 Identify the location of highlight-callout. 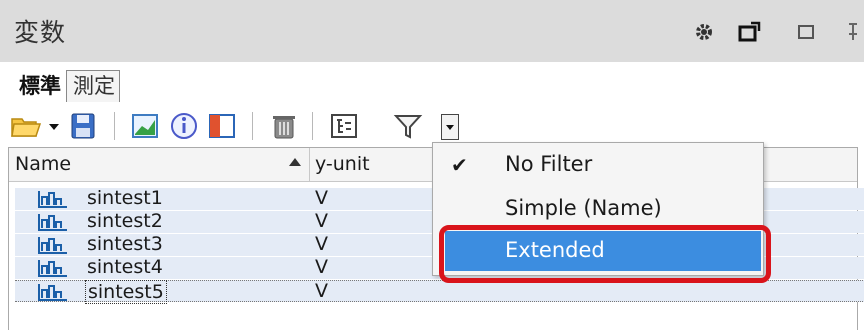
(605, 254).